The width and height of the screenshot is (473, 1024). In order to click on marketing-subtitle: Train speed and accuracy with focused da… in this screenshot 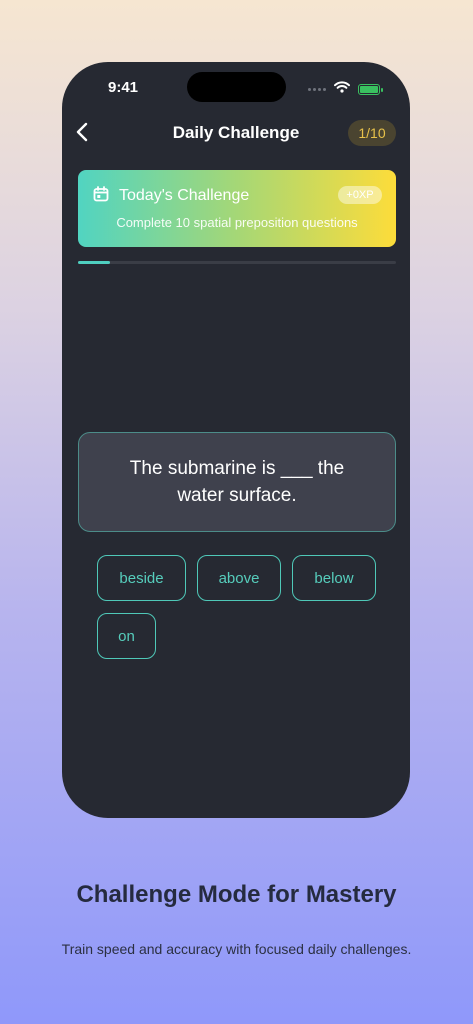, I will do `click(236, 949)`.